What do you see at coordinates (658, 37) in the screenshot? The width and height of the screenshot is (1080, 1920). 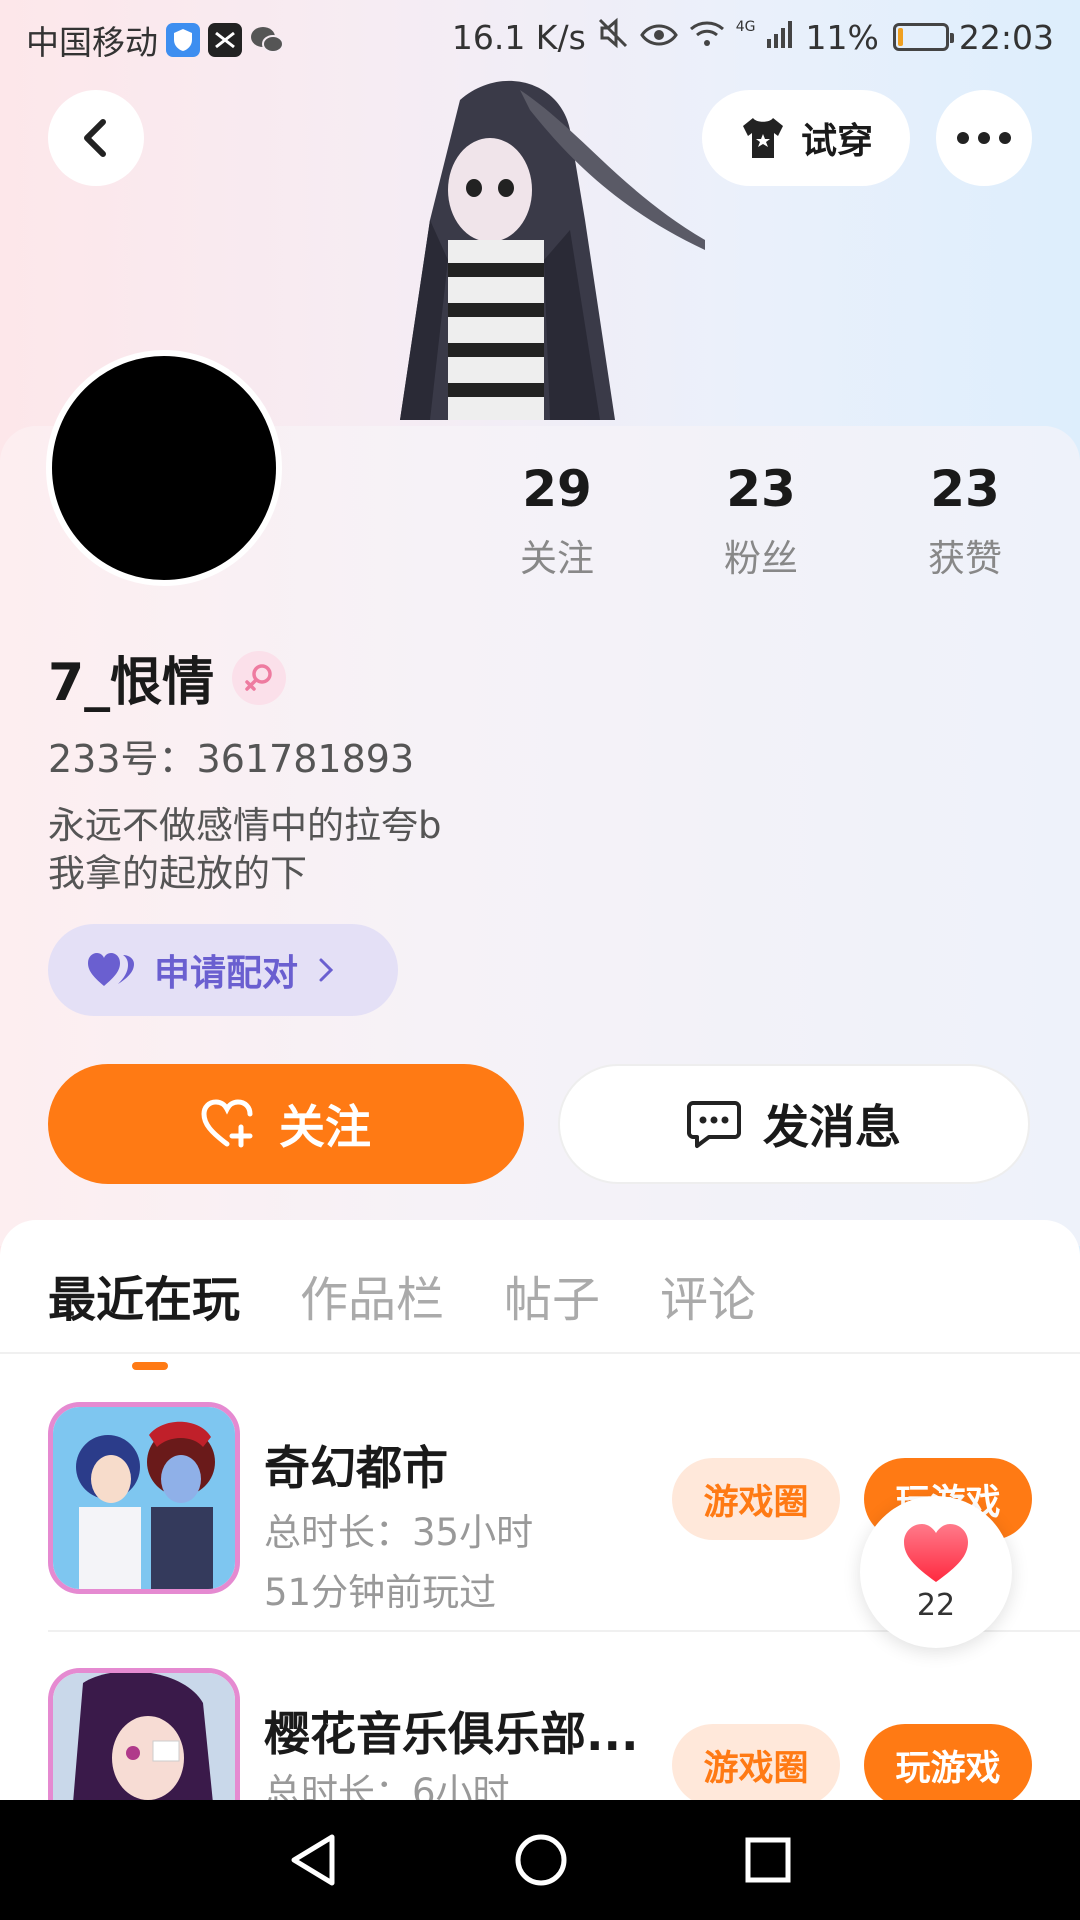 I see `eye-icon` at bounding box center [658, 37].